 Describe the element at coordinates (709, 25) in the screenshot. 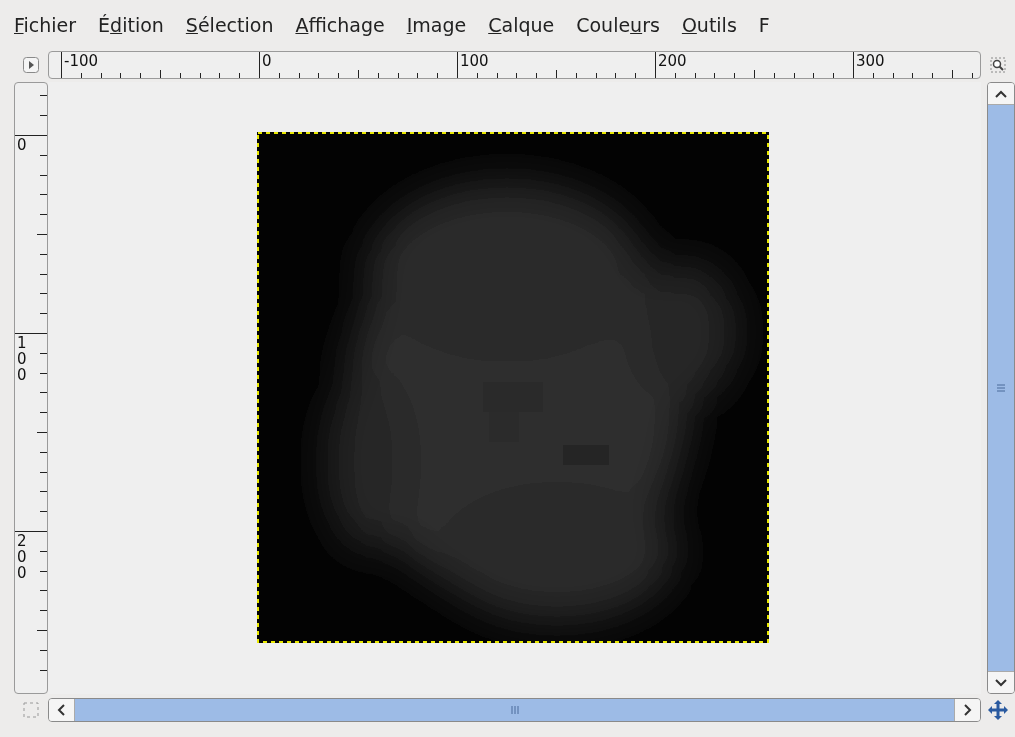

I see `menu-item: Outils` at that location.